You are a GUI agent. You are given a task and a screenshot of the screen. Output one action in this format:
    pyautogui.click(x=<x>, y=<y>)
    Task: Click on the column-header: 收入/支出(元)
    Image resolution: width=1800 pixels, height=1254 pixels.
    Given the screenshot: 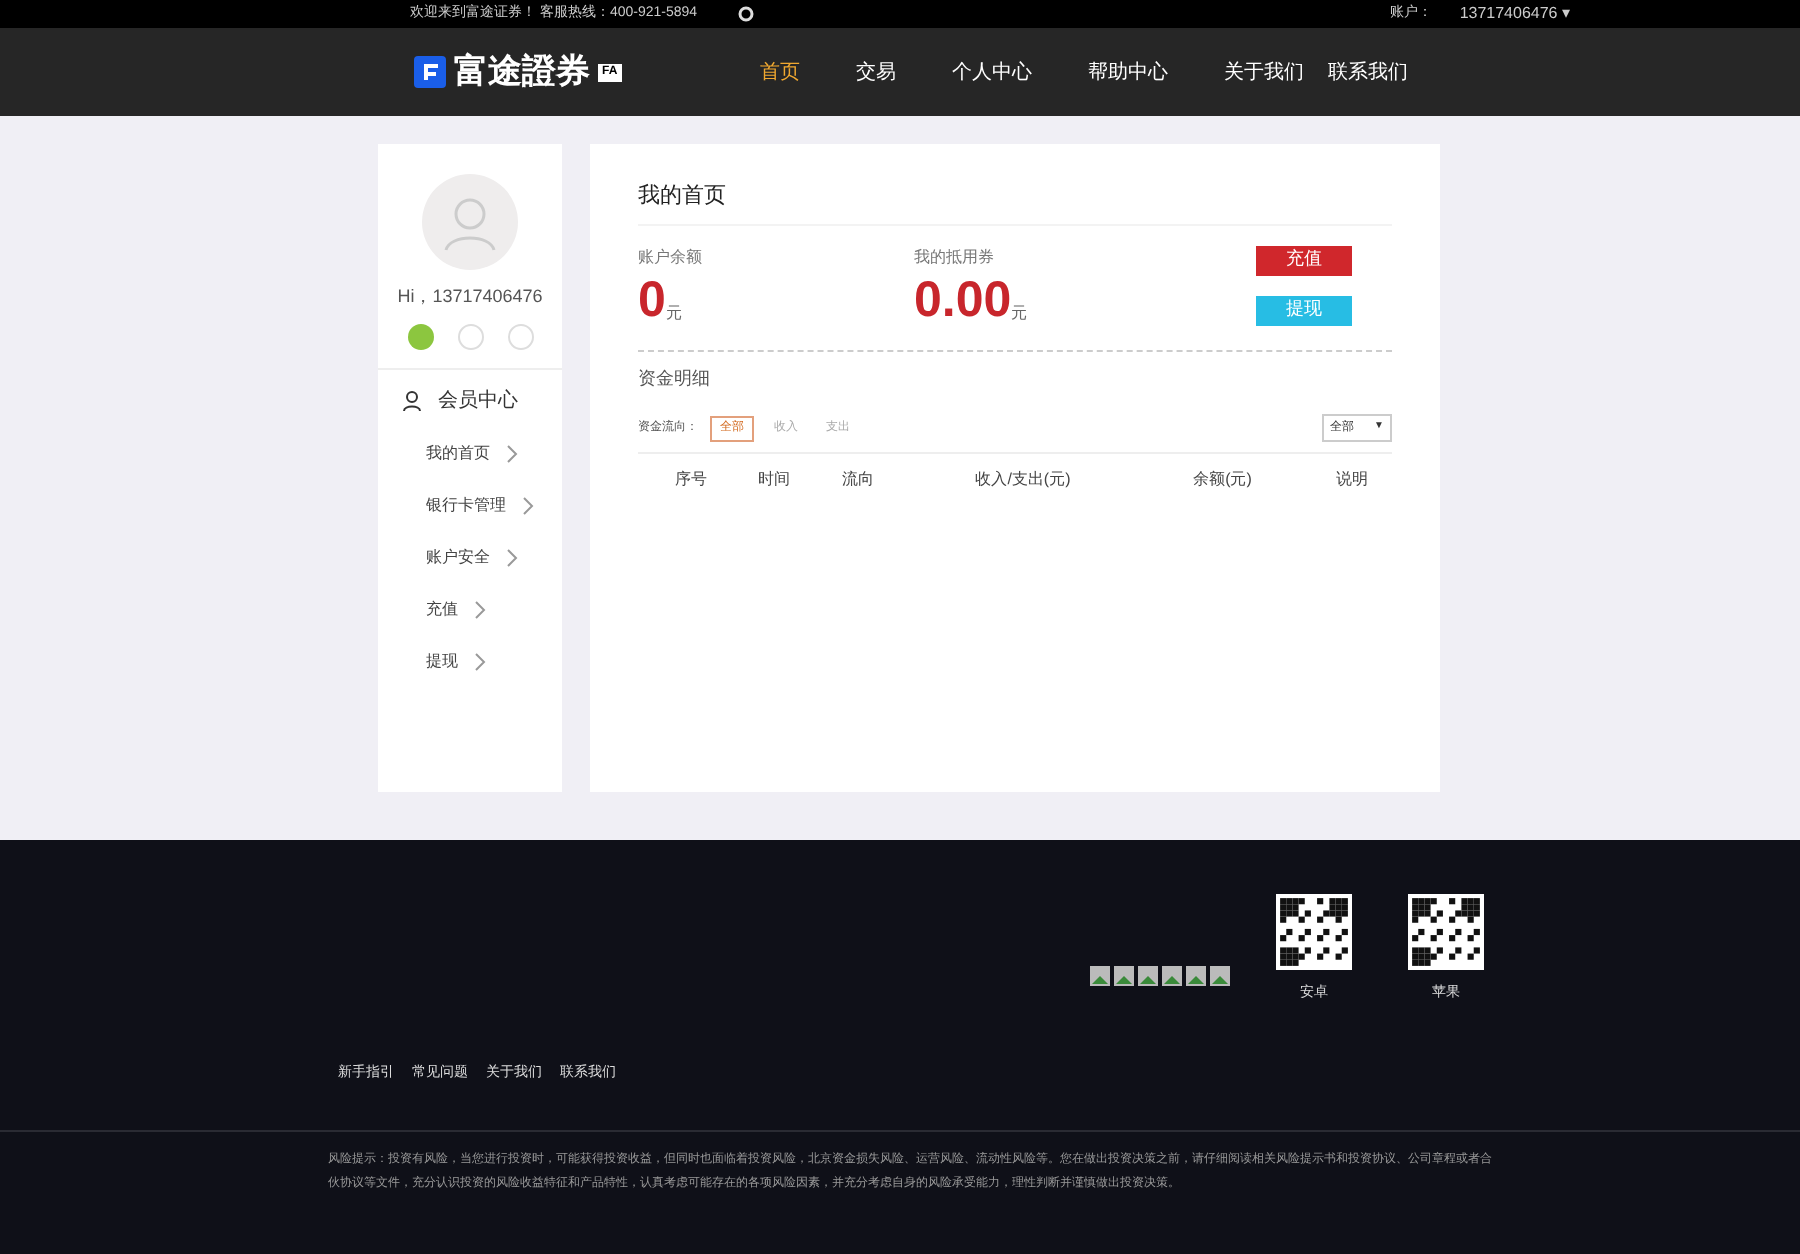 What is the action you would take?
    pyautogui.click(x=1023, y=480)
    